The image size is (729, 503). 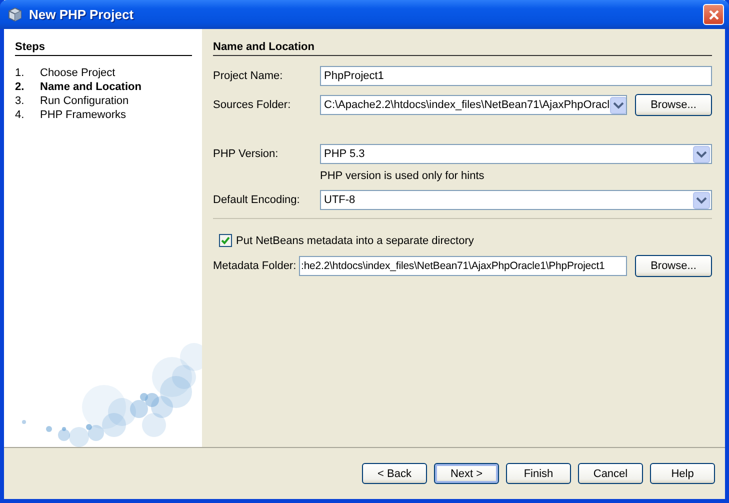 I want to click on field-label: PHP Version:, so click(x=246, y=154).